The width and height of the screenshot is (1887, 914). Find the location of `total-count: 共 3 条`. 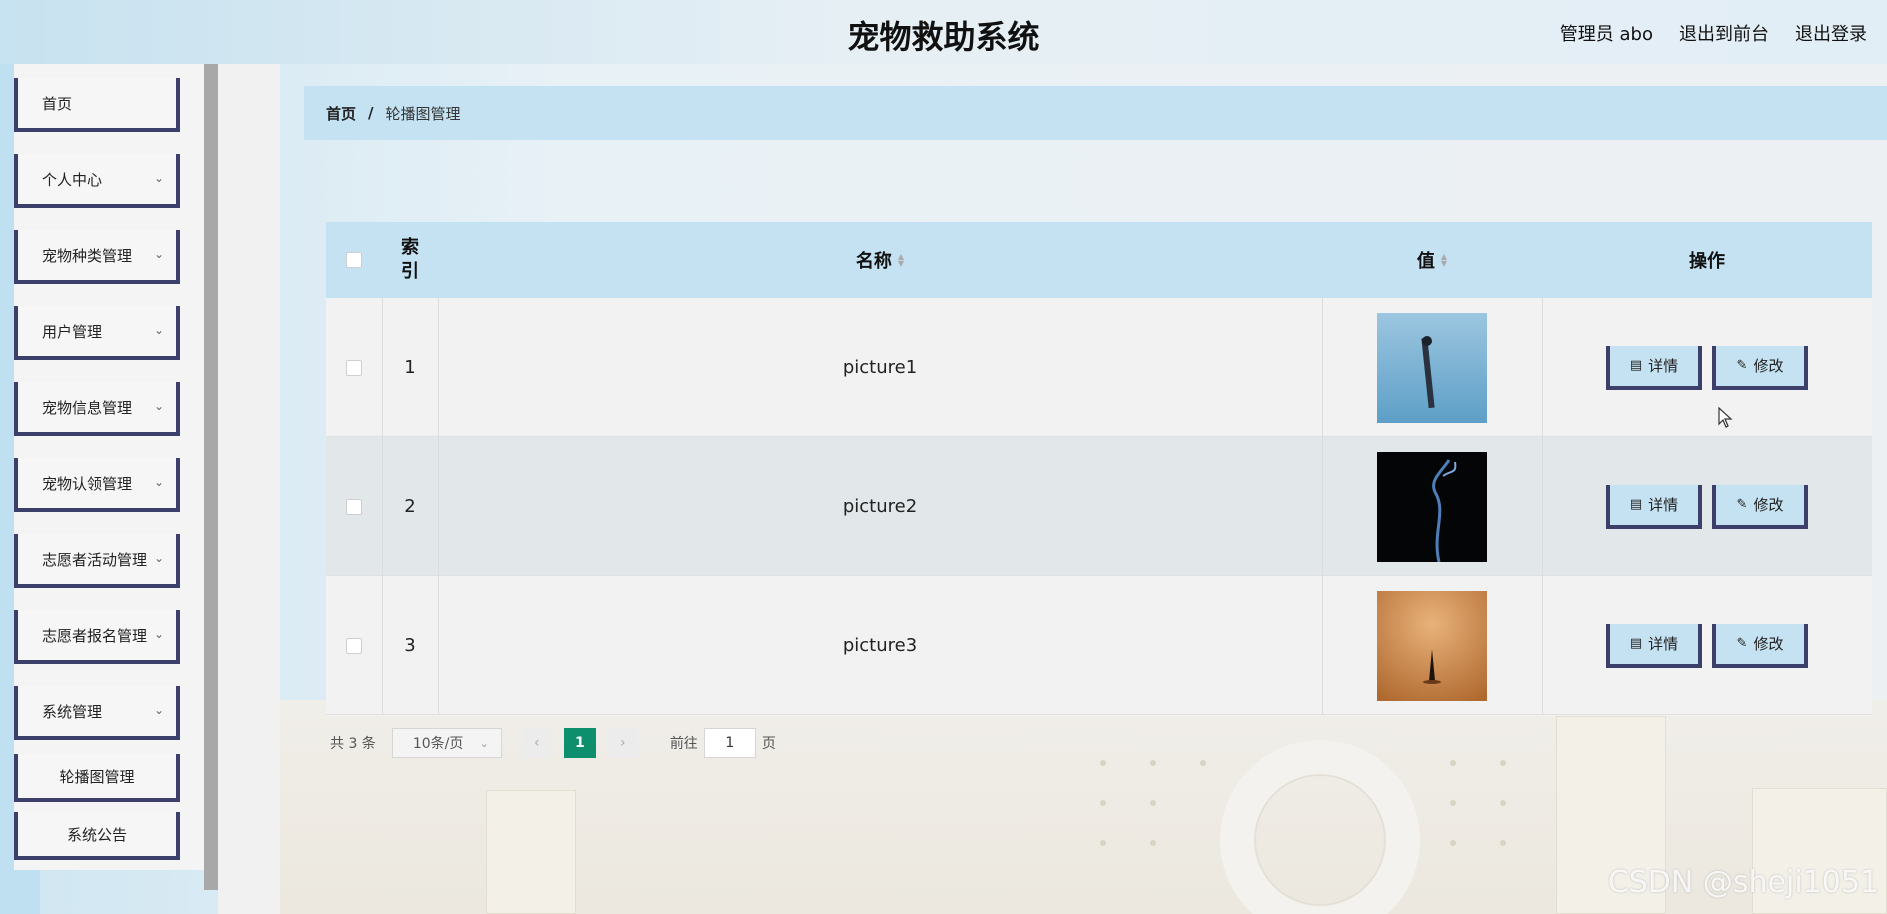

total-count: 共 3 条 is located at coordinates (353, 744).